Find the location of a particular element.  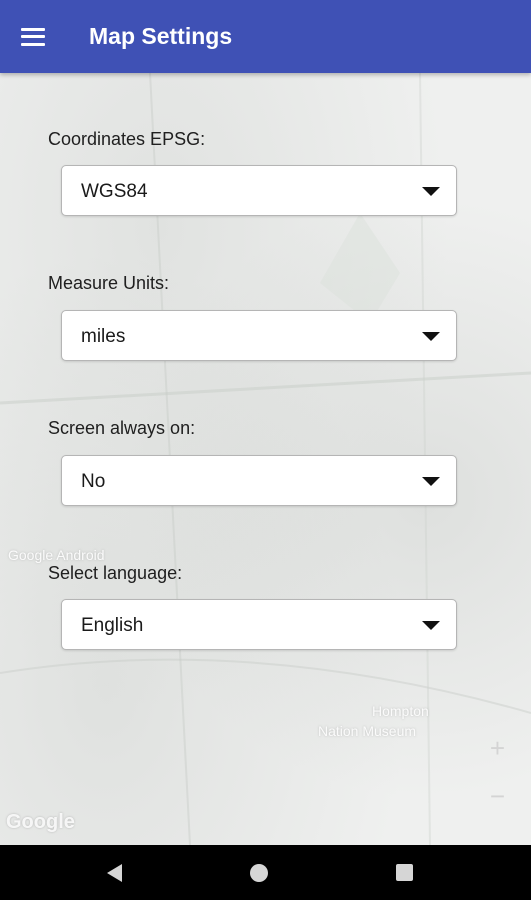

menu-button is located at coordinates (33, 36).